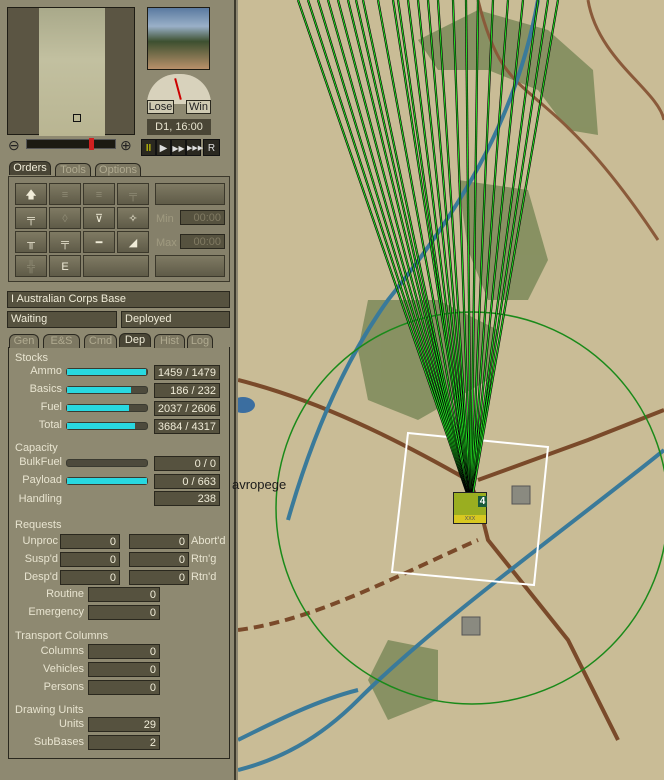  I want to click on stock-value: 3684 / 4317, so click(187, 426).